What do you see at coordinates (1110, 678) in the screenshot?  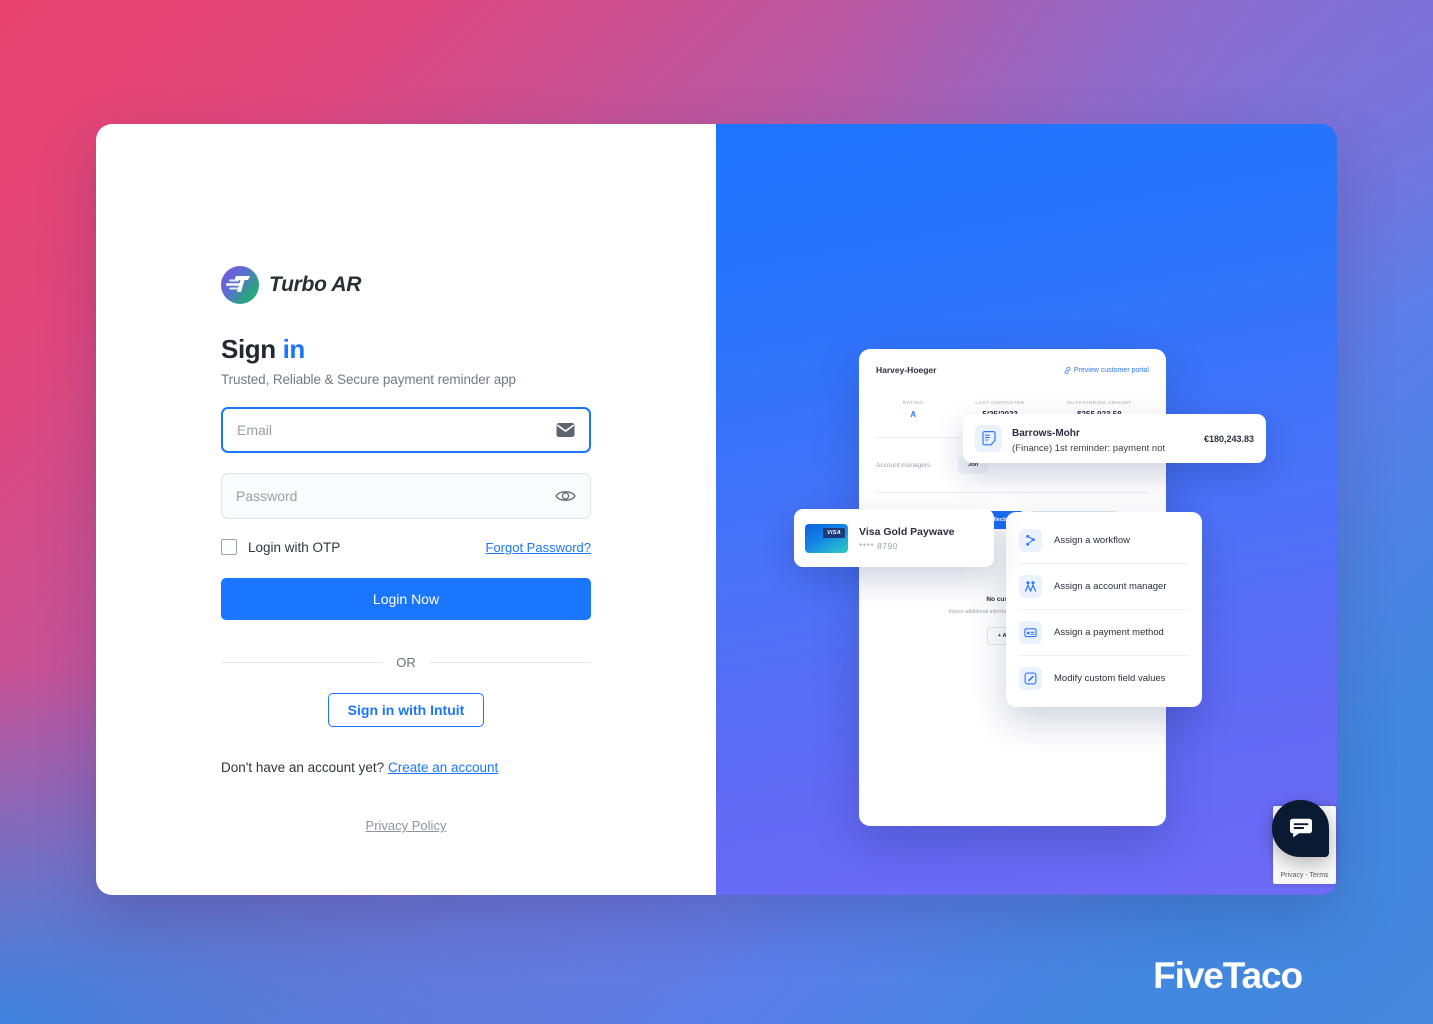 I see `action-label: Modify custom field values` at bounding box center [1110, 678].